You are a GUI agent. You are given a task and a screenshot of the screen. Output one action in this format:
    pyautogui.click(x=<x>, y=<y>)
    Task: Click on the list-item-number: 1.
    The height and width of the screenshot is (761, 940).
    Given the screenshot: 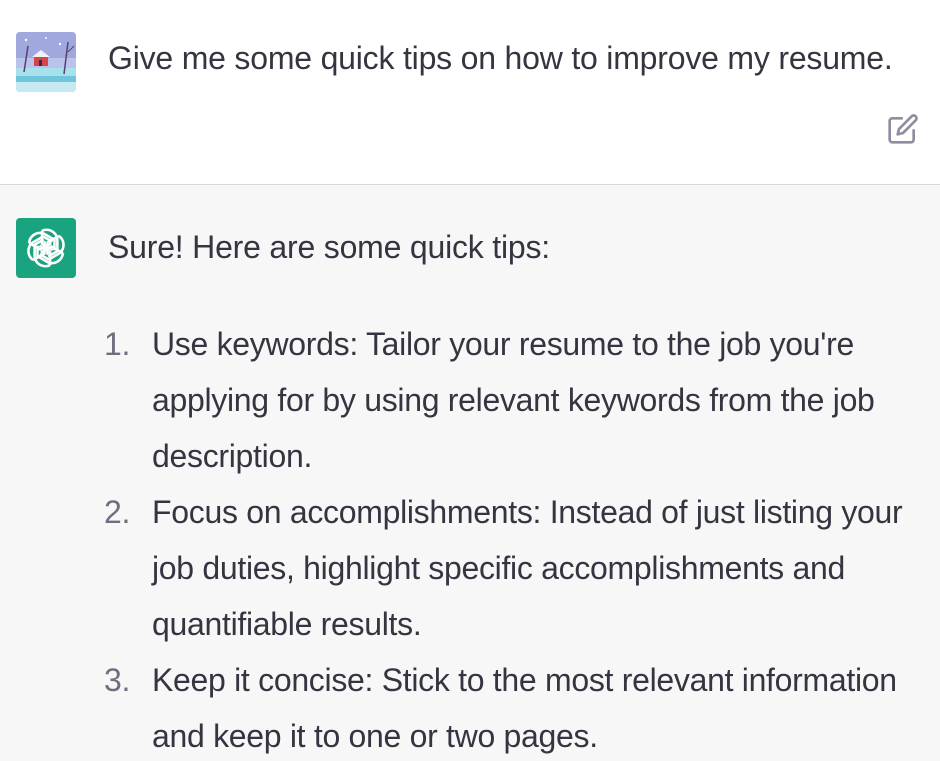 What is the action you would take?
    pyautogui.click(x=117, y=344)
    